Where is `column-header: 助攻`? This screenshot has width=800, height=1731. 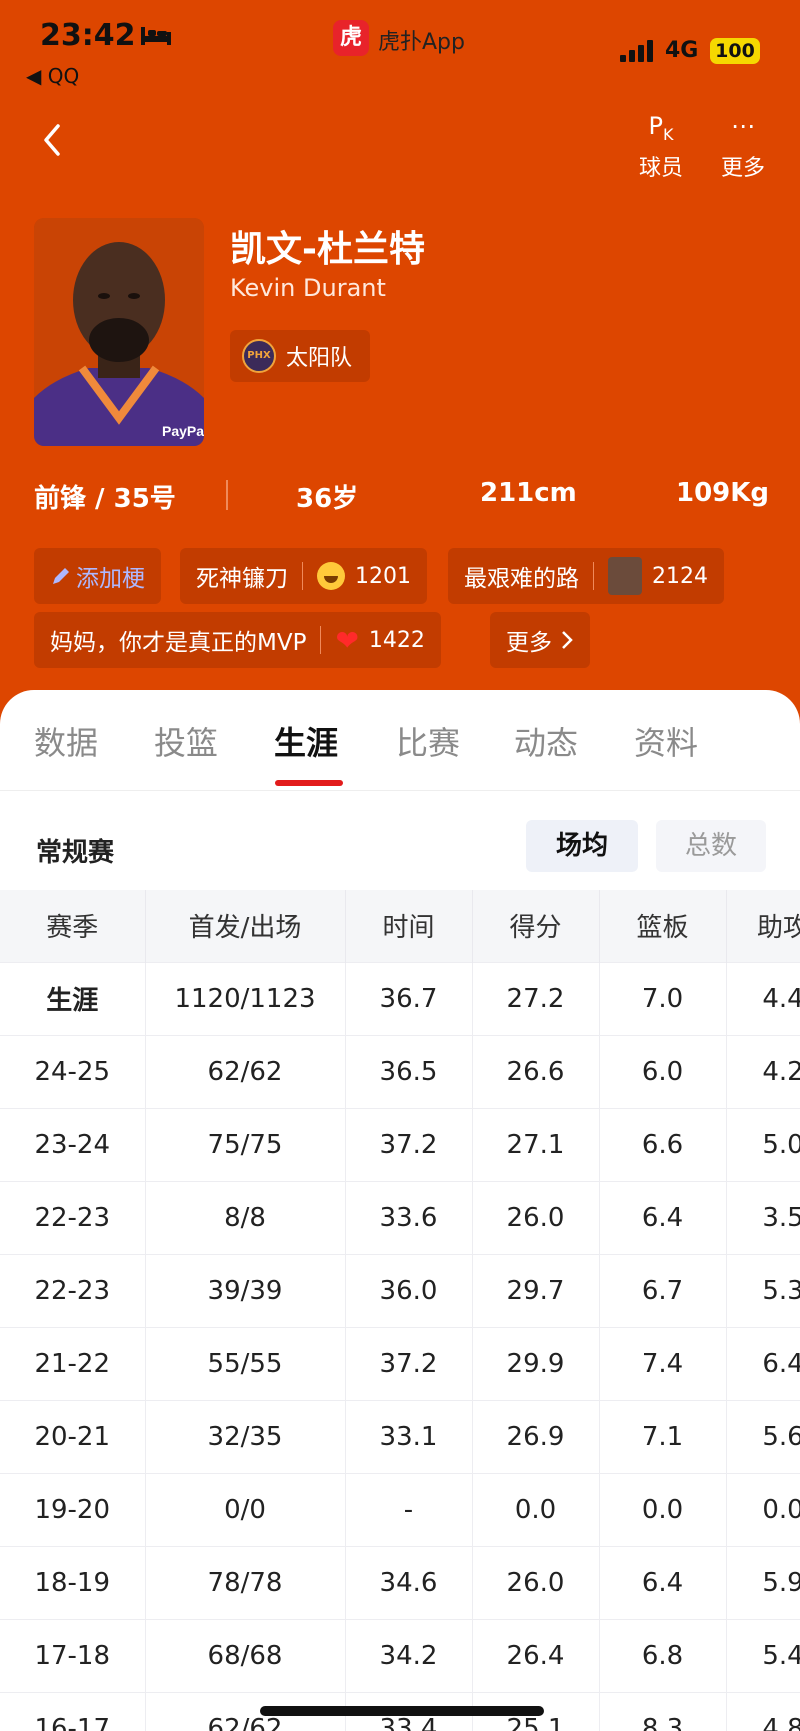 column-header: 助攻 is located at coordinates (763, 926).